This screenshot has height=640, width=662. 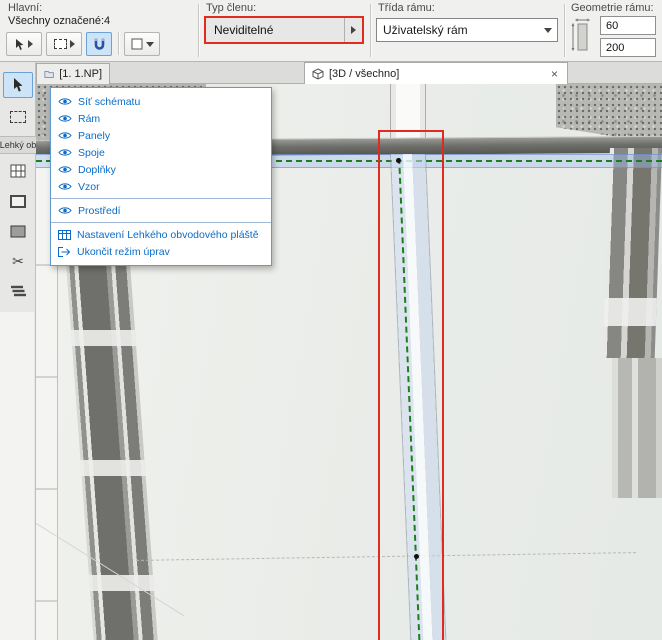 I want to click on panel-tool-button, so click(x=18, y=231).